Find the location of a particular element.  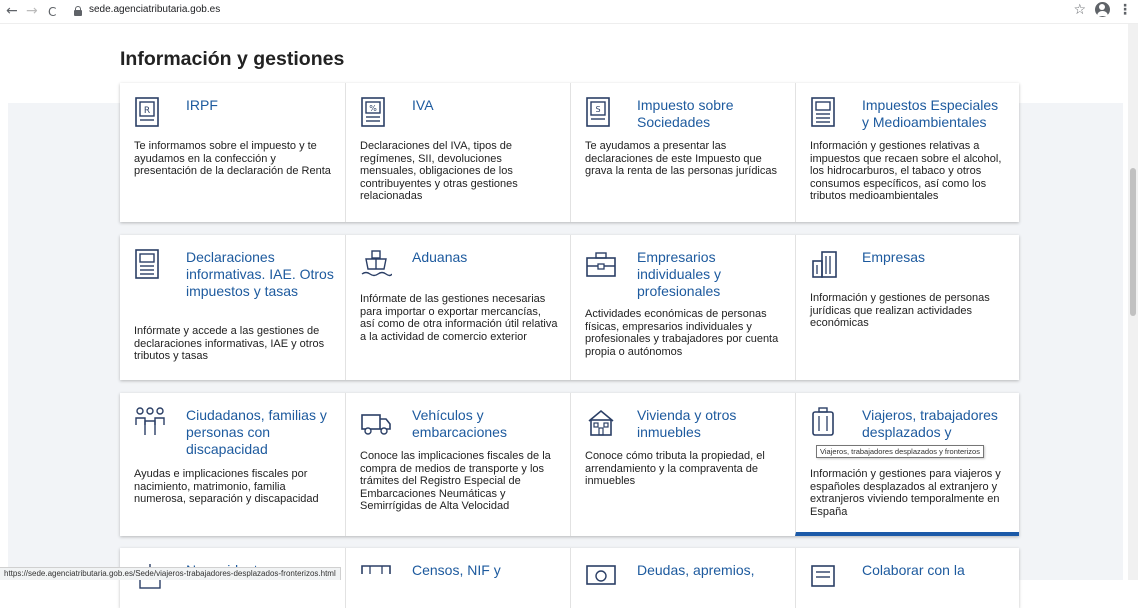

svg-text: S is located at coordinates (597, 109).